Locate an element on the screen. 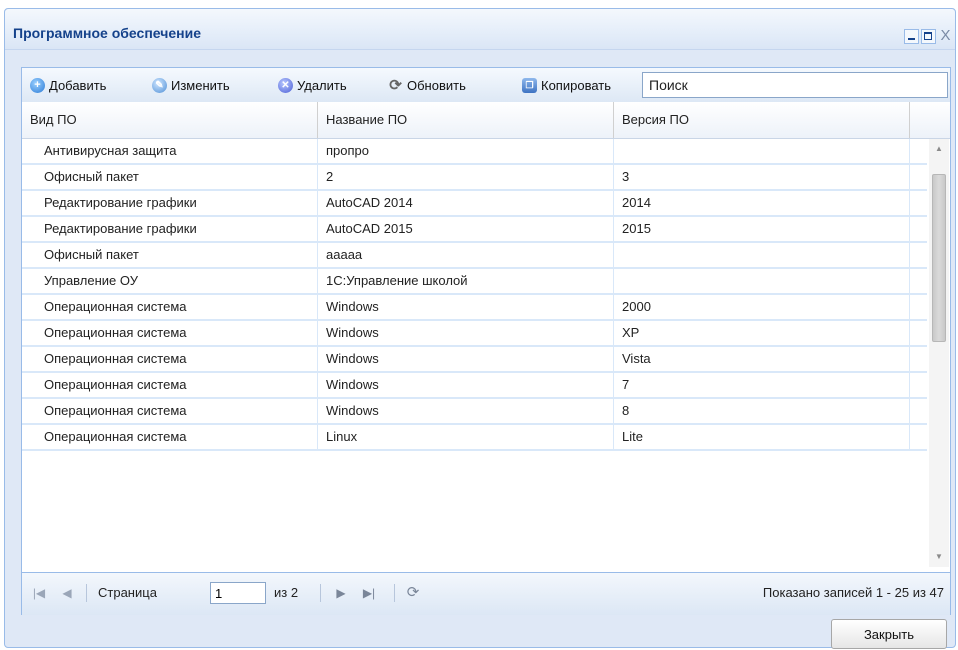 This screenshot has width=958, height=650. search-input is located at coordinates (795, 85).